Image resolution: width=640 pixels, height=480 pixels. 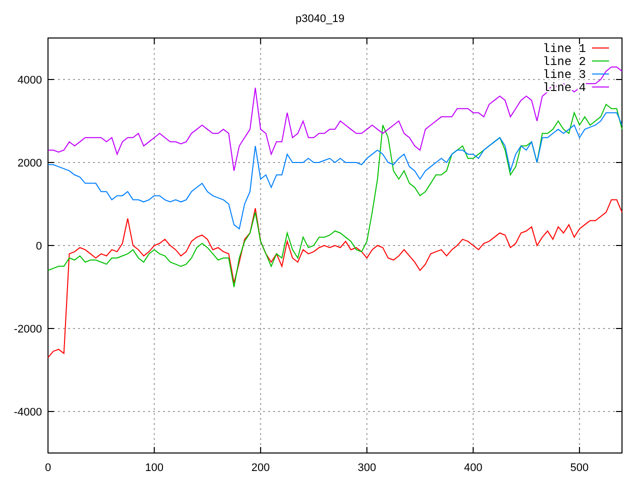 What do you see at coordinates (39, 246) in the screenshot?
I see `y-tick-label: 0` at bounding box center [39, 246].